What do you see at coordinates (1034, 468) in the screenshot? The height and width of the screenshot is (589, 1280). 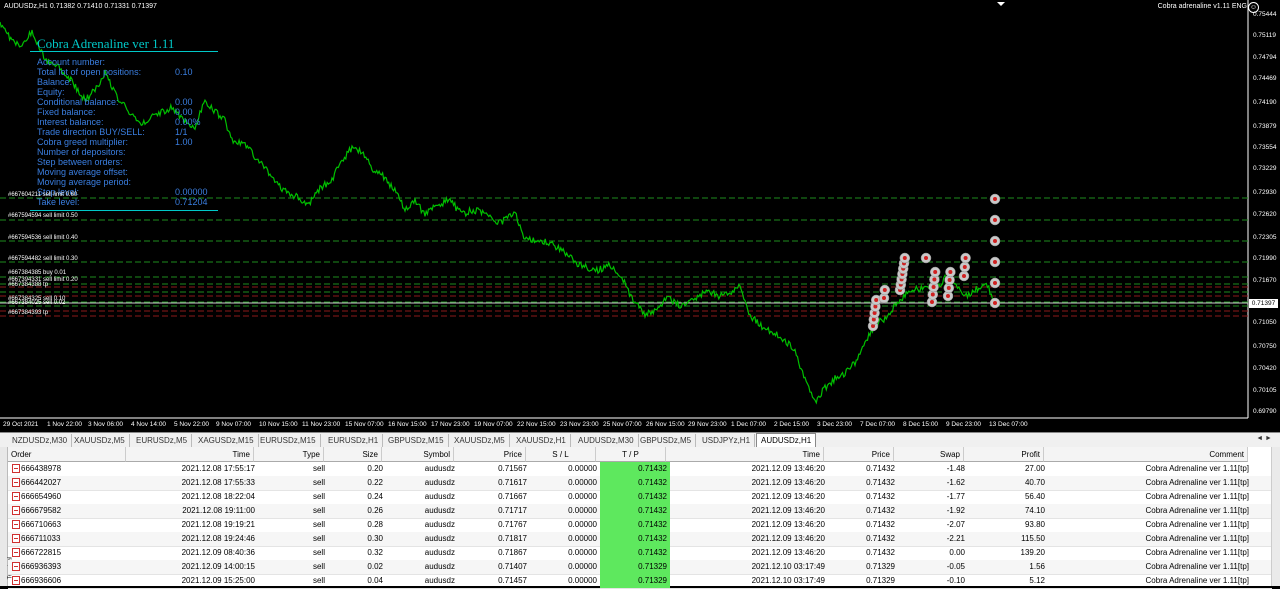 I see `table-cell: 27.00` at bounding box center [1034, 468].